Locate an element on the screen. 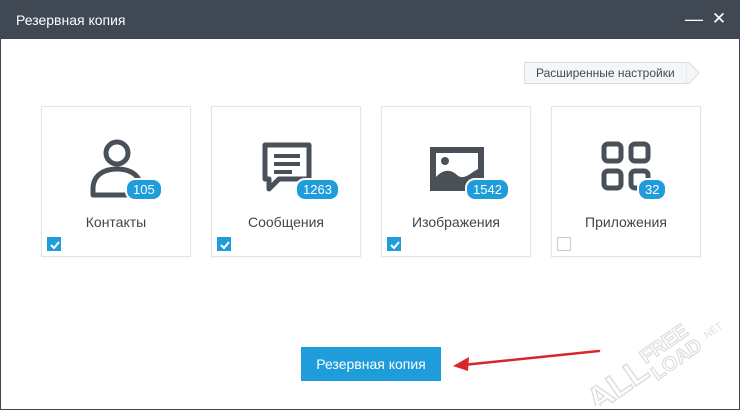 The height and width of the screenshot is (410, 740). svg-text: LOAD is located at coordinates (676, 359).